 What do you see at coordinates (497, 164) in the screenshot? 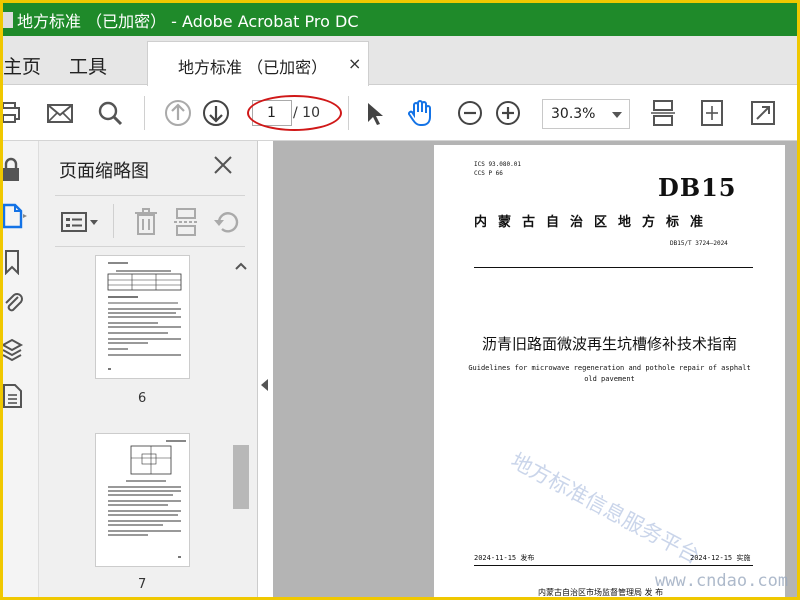
I see `ics-code: ICS 93.080.01` at bounding box center [497, 164].